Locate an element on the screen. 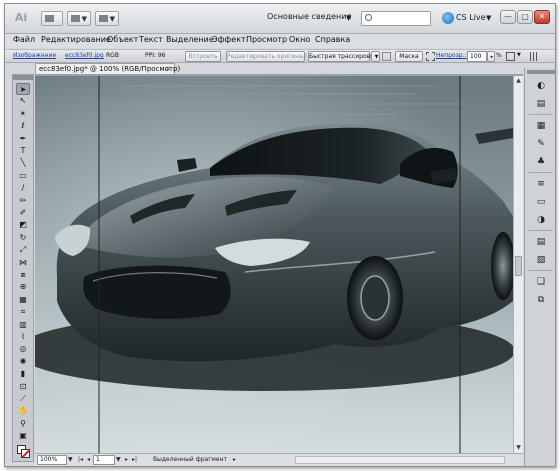  status-selection-text: Выделенный фрагмент is located at coordinates (190, 459).